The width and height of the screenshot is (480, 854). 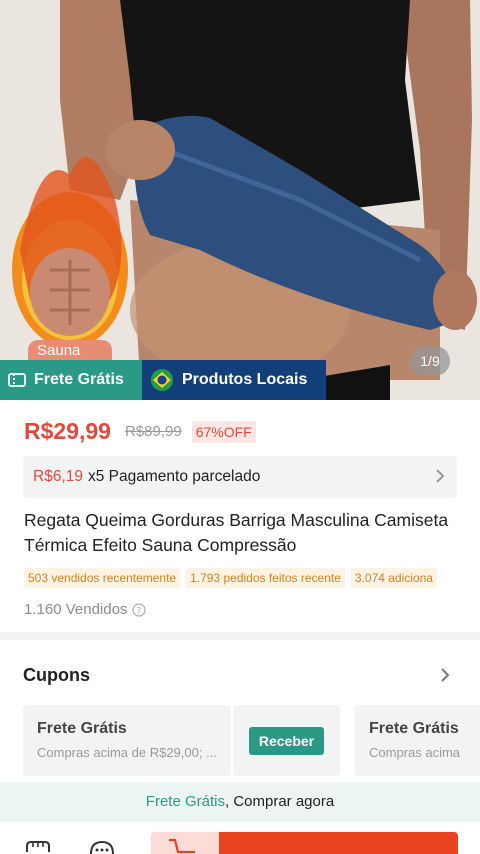 I want to click on free-shipping-label: Frete Grátis, so click(x=79, y=379).